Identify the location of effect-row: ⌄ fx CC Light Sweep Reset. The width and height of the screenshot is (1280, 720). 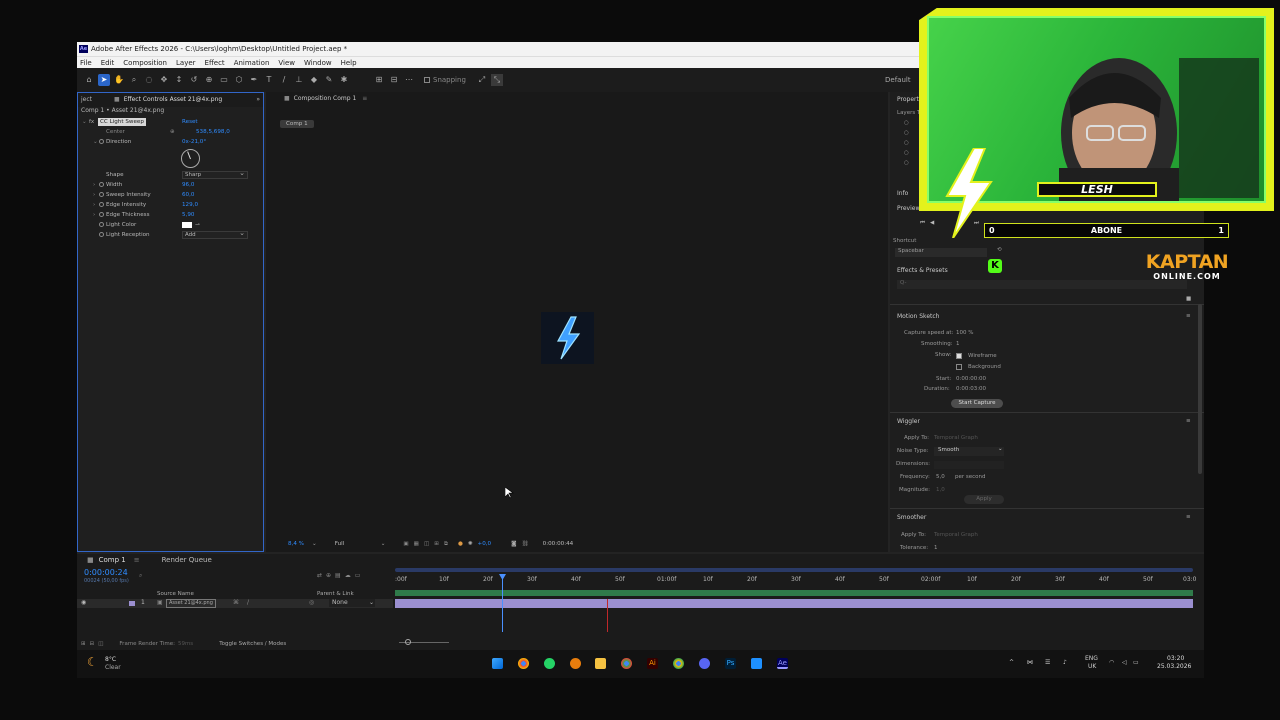
(170, 122).